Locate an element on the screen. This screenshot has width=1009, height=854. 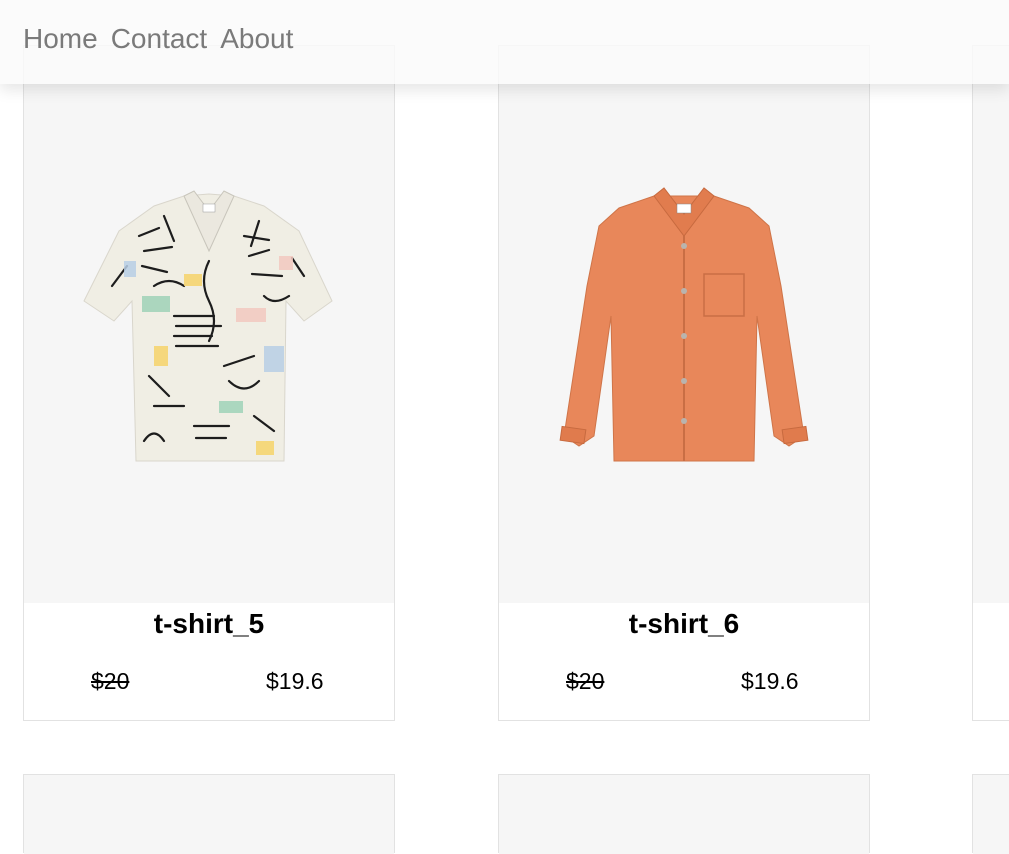
nav-links: Home Contact About is located at coordinates (158, 39).